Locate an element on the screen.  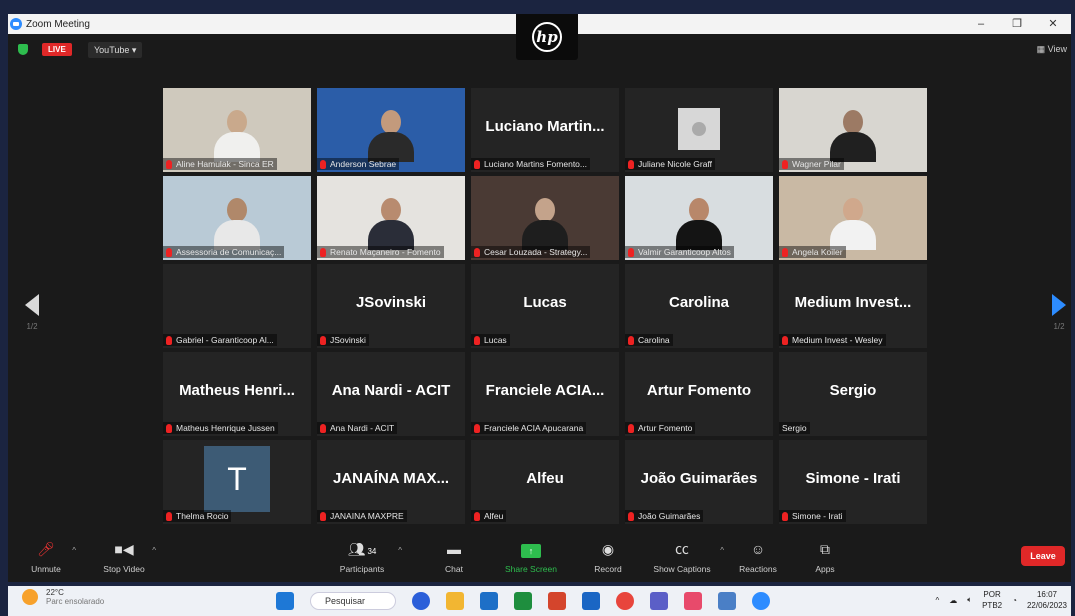
show-captions-button: ㏄ ^ Show Captions is located at coordinates (685, 557).